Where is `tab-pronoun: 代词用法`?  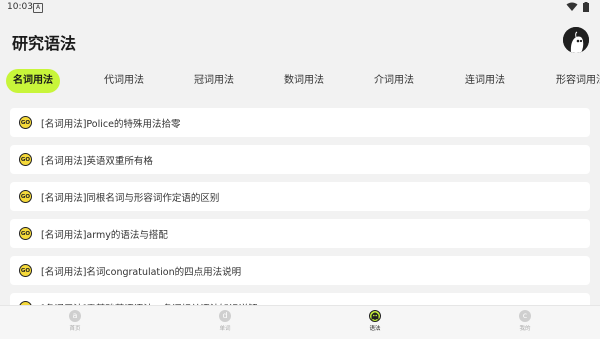
tab-pronoun: 代词用法 is located at coordinates (124, 81).